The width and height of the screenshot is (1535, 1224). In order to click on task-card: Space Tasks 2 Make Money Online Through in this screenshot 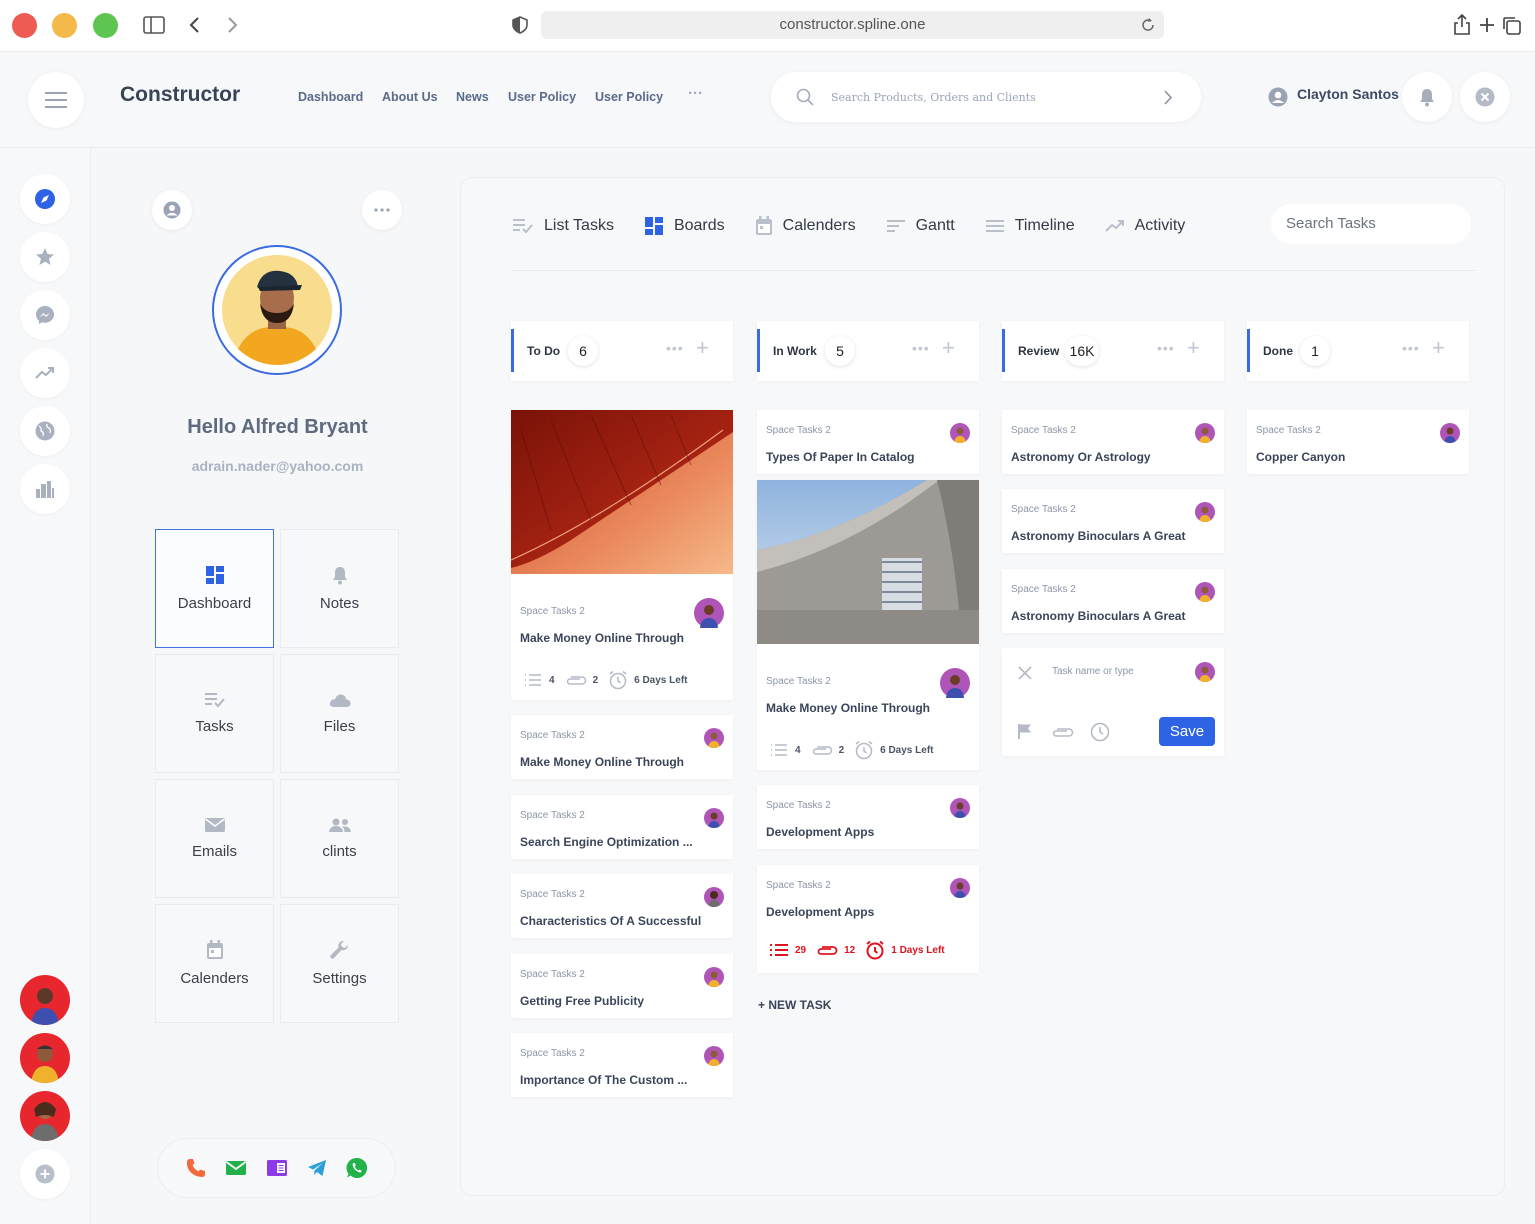, I will do `click(622, 747)`.